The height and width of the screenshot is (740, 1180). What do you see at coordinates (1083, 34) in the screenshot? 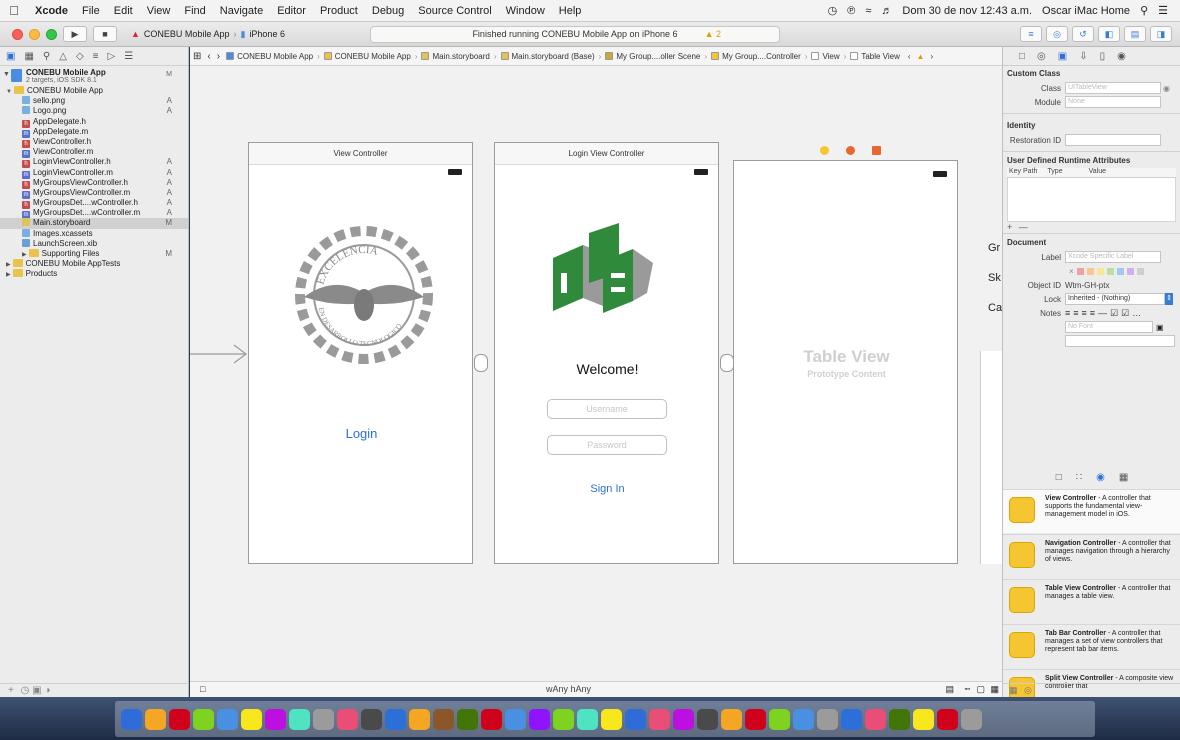
I see `version-editor-icon: ↺` at bounding box center [1083, 34].